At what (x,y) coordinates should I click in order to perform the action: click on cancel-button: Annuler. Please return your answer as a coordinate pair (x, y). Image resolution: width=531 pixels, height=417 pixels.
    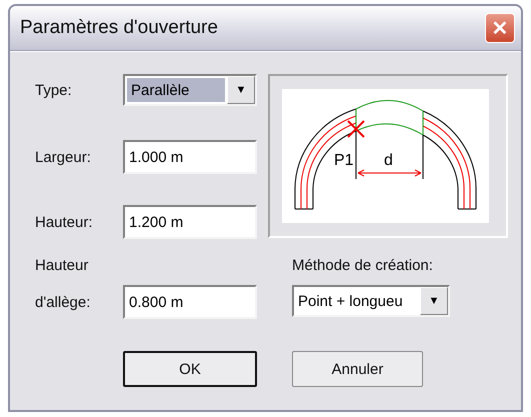
    Looking at the image, I should click on (357, 369).